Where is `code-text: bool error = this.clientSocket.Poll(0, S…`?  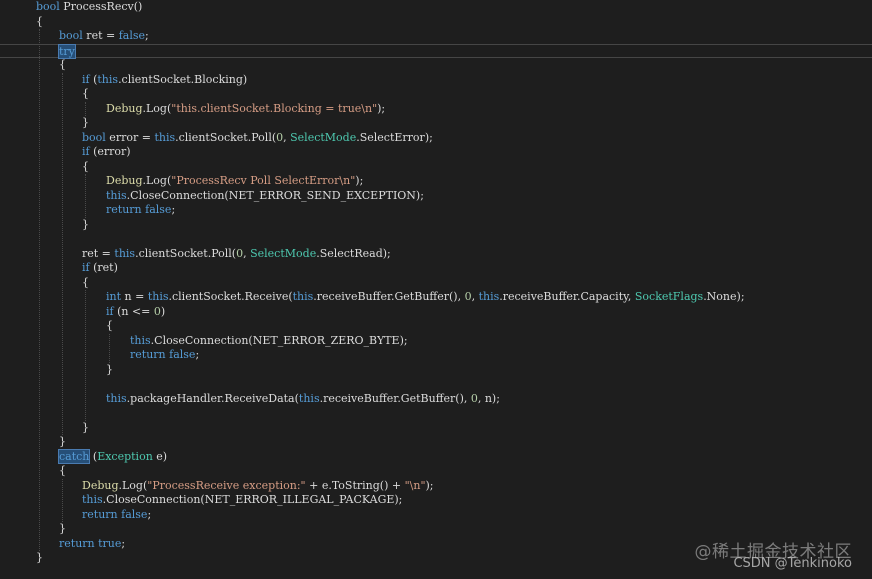
code-text: bool error = this.clientSocket.Poll(0, S… is located at coordinates (257, 138).